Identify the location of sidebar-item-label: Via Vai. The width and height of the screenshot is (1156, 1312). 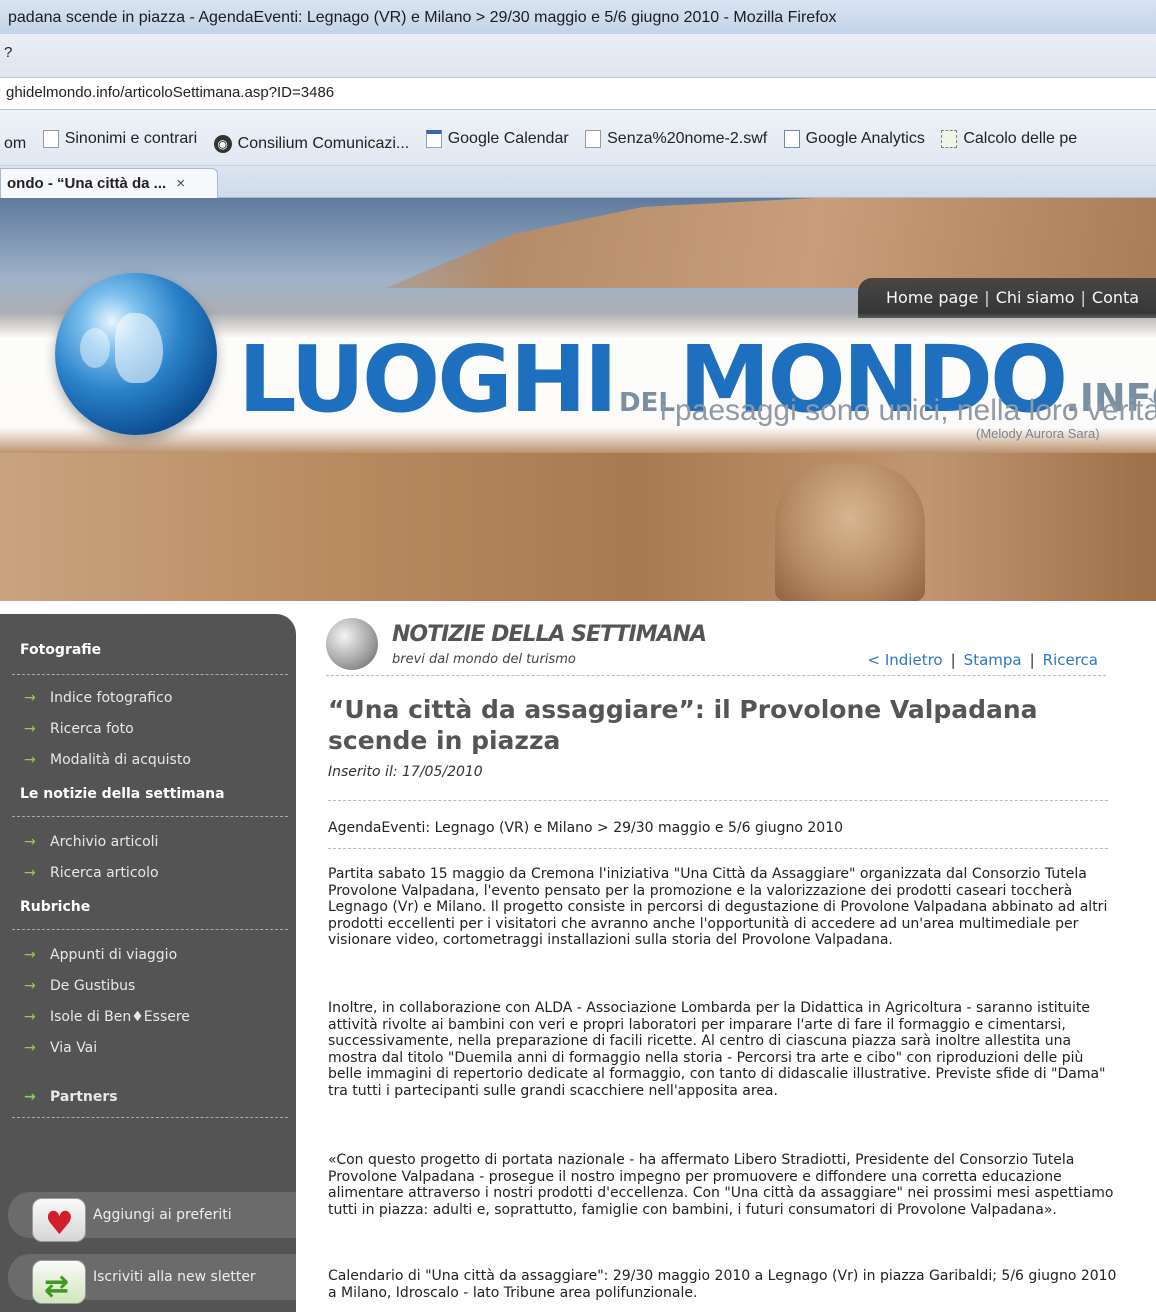
(74, 1048).